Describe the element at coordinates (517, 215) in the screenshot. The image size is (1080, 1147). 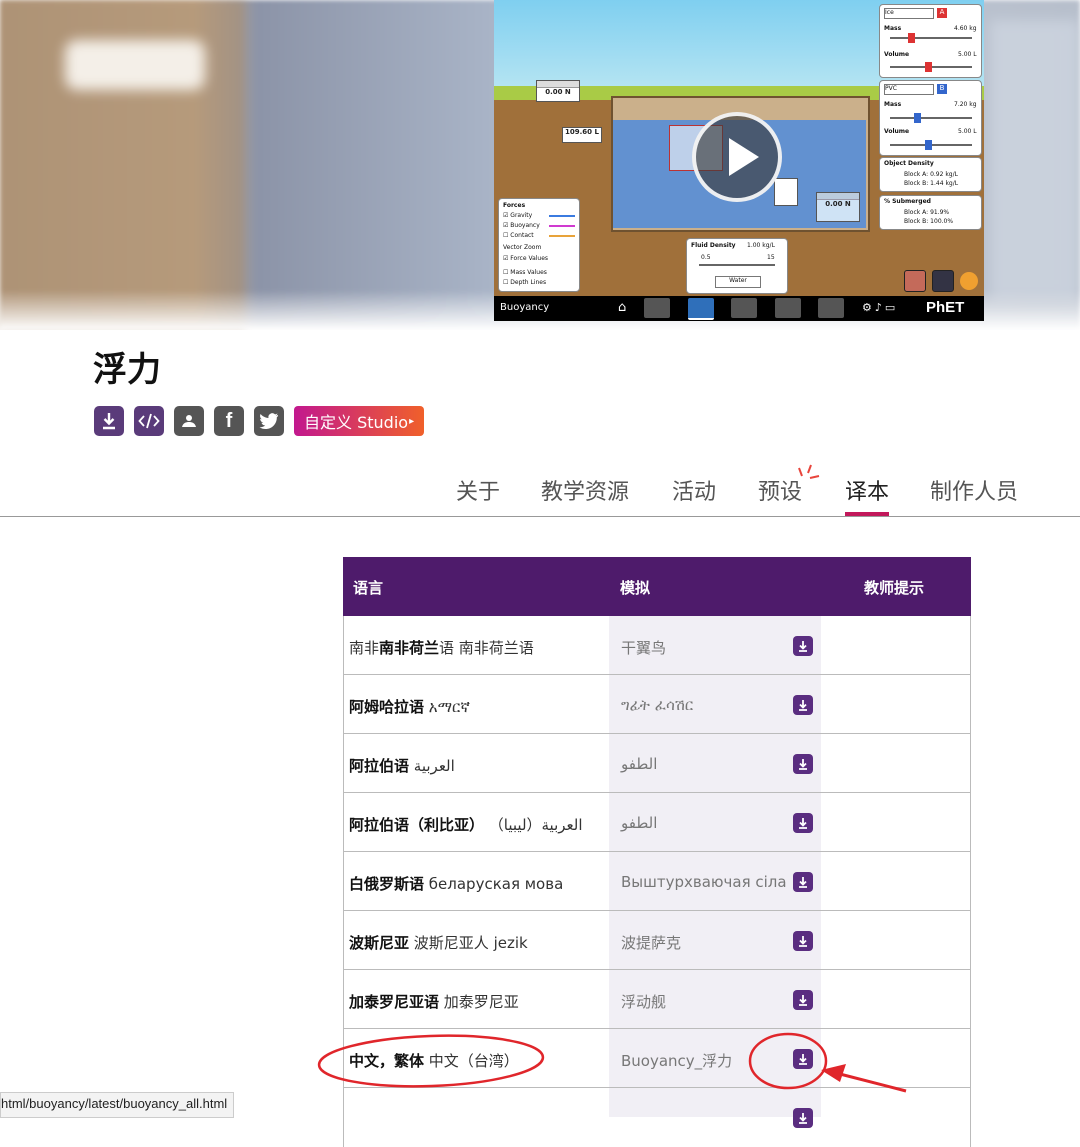
I see `force-gravity: ☑ Gravity` at that location.